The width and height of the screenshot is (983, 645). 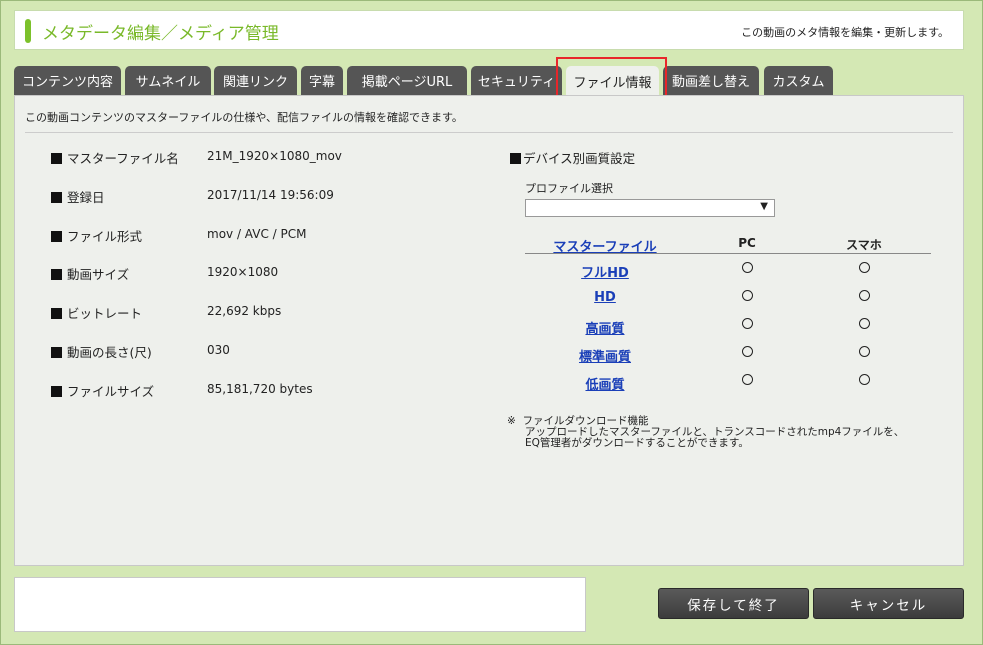 I want to click on quality-row-hd: HD, so click(x=728, y=296).